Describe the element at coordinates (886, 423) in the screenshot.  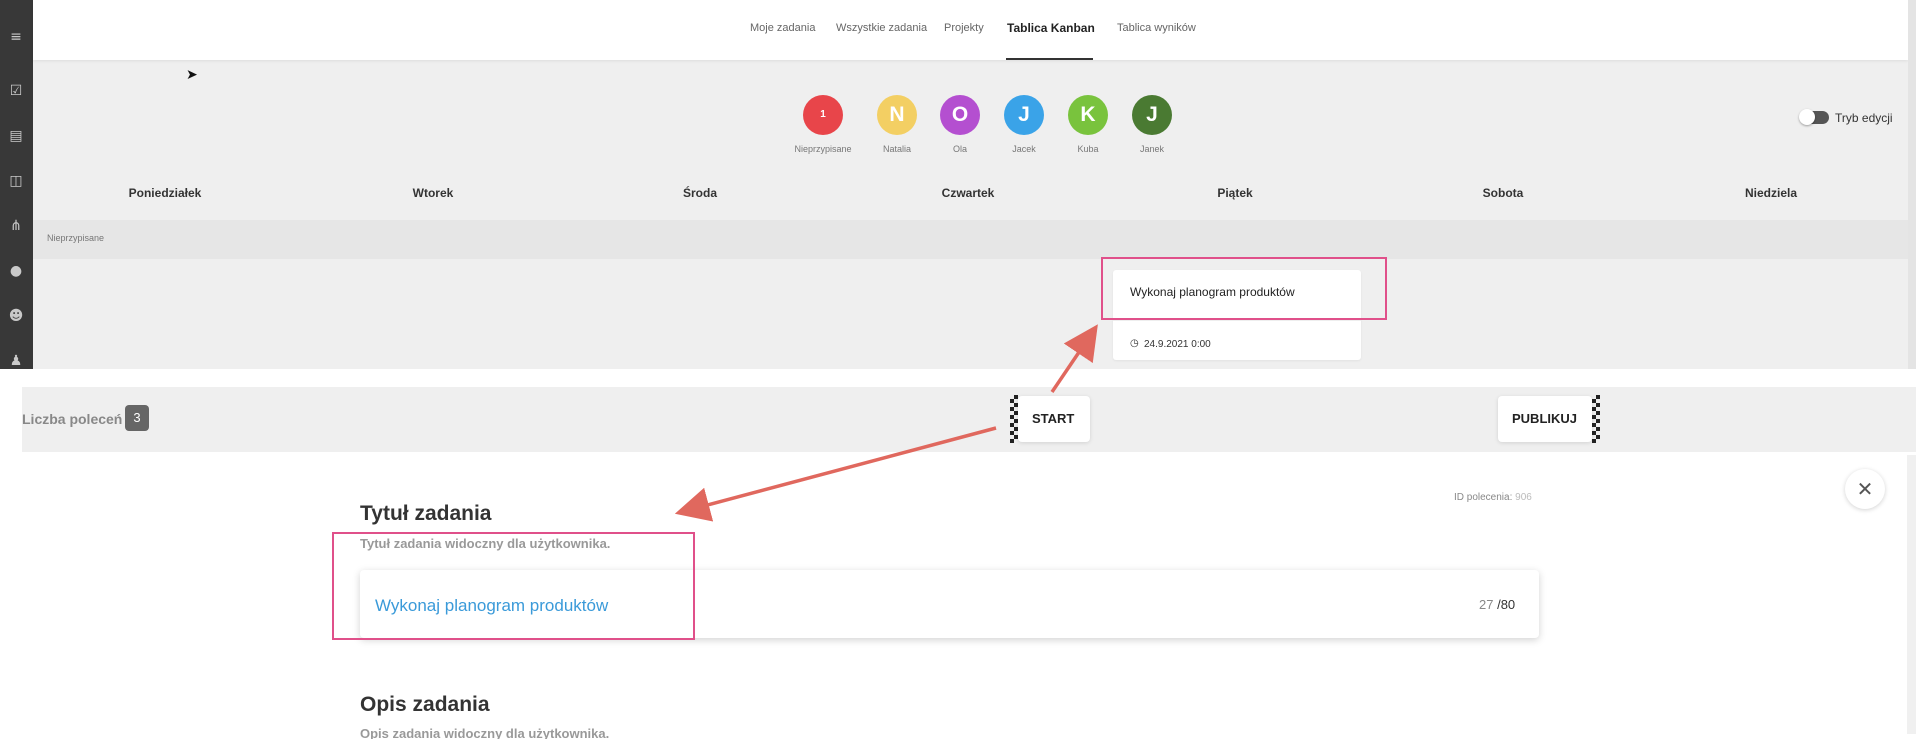
I see `annotation-arrows` at that location.